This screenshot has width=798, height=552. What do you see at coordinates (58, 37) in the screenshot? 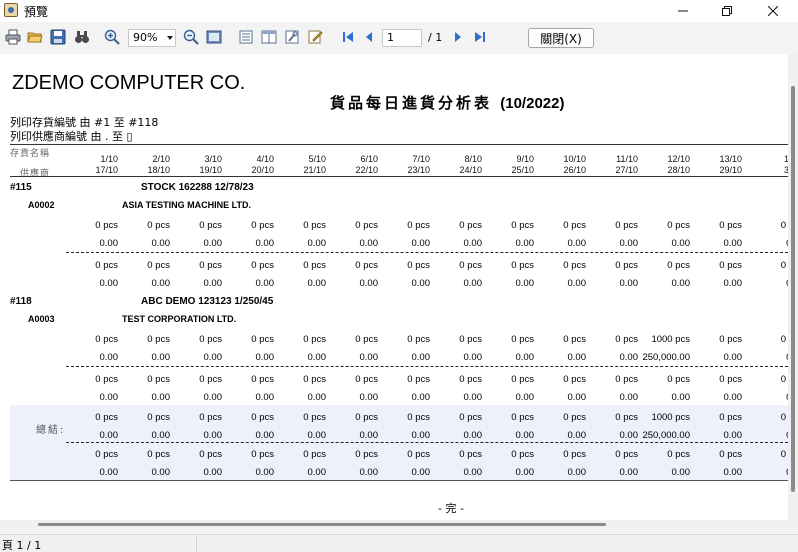
I see `save-button` at bounding box center [58, 37].